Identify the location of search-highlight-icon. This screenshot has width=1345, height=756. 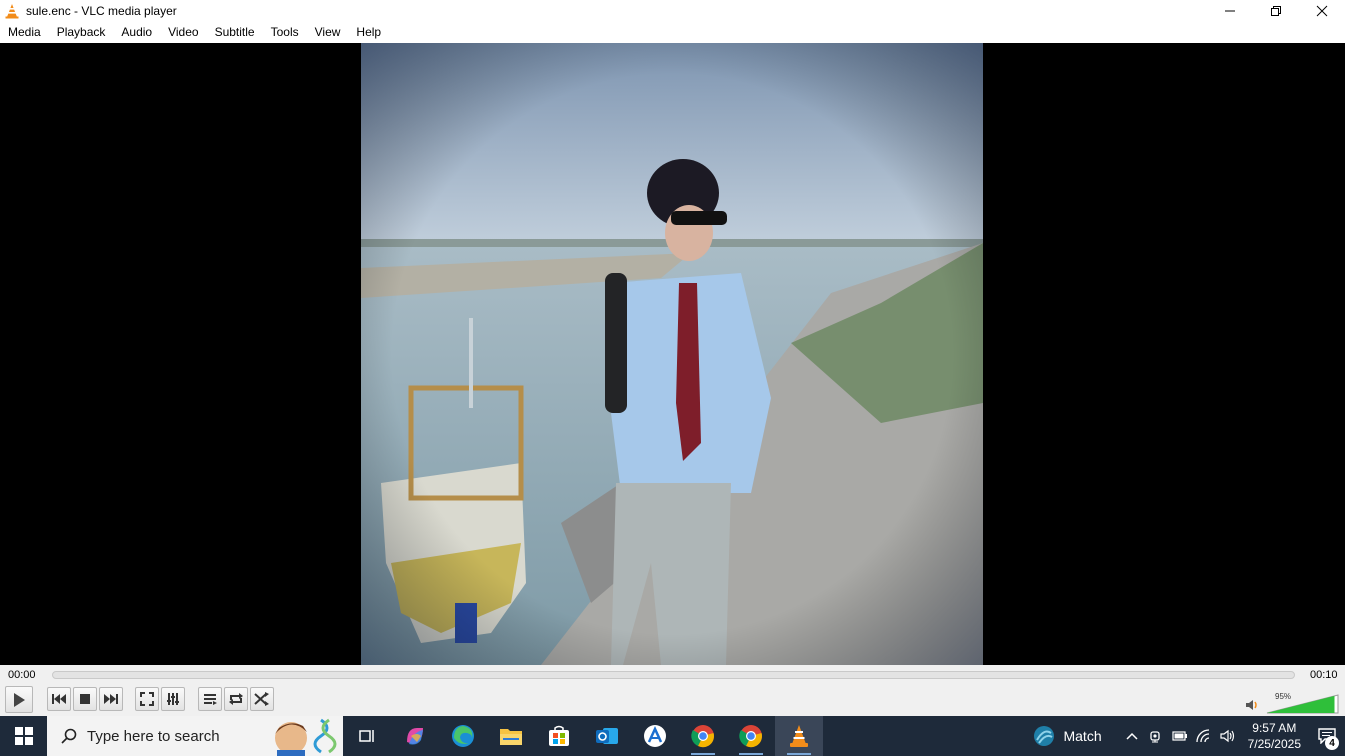
(306, 737).